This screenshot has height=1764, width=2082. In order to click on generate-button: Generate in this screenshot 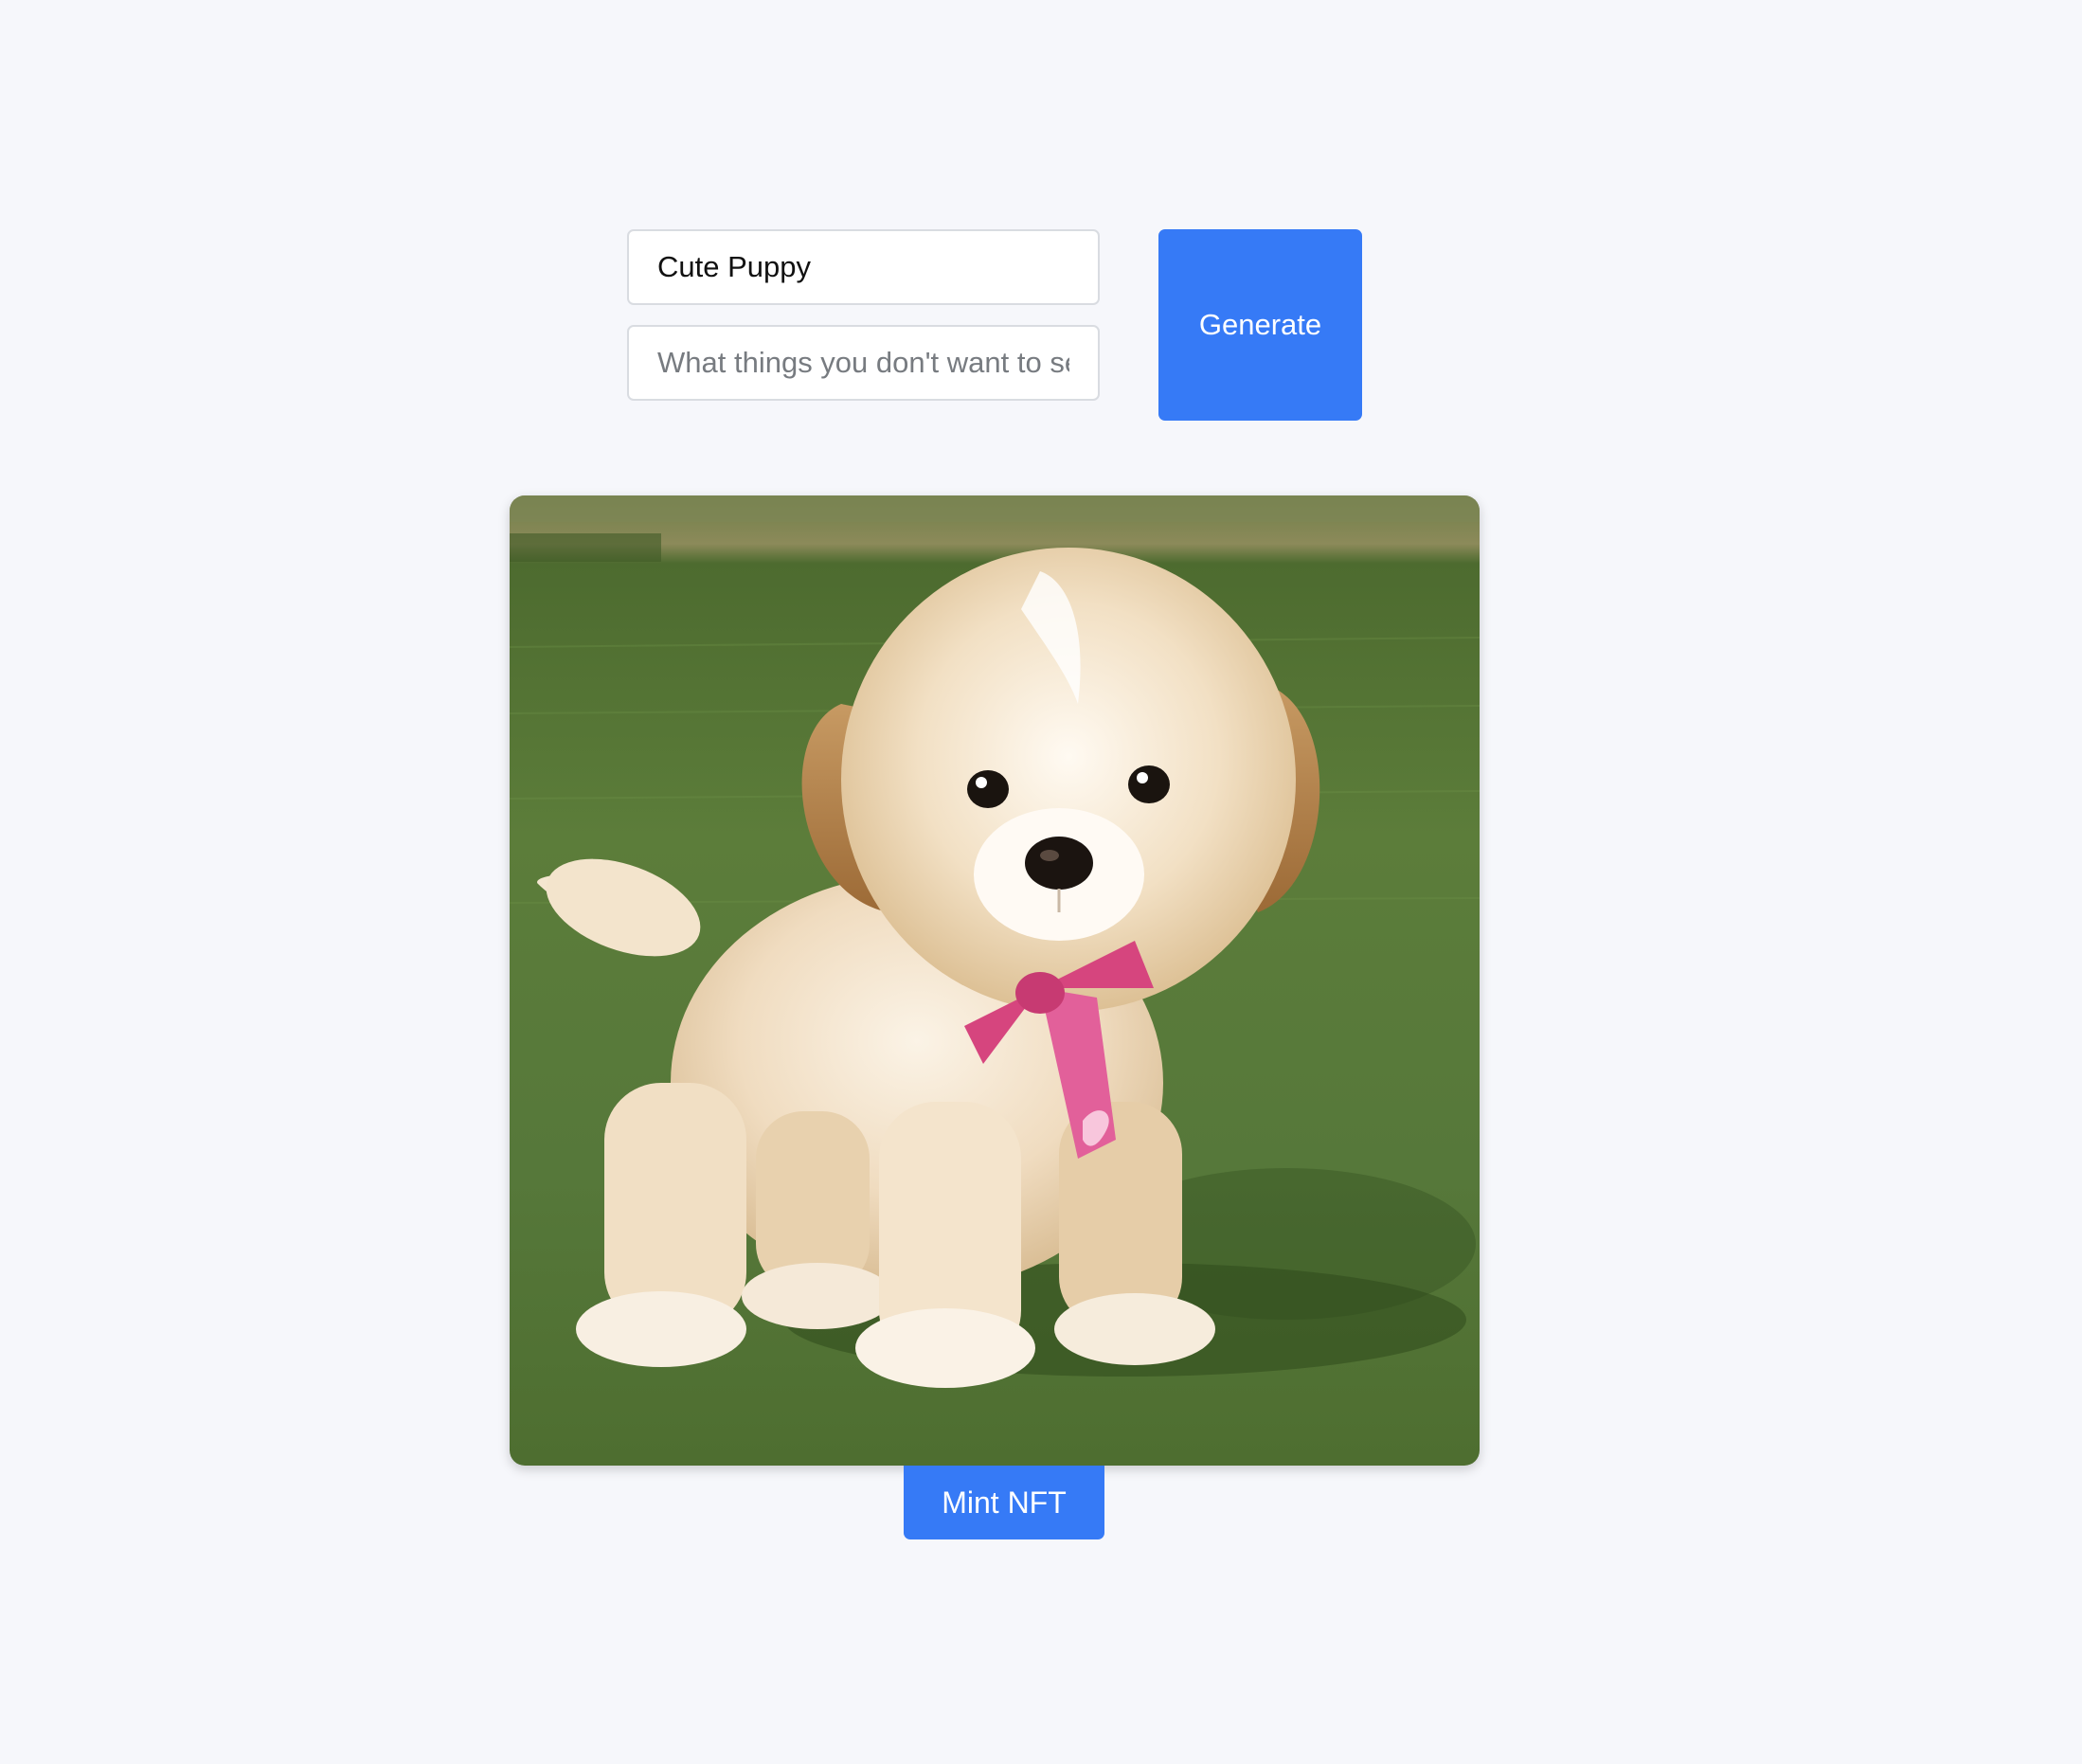, I will do `click(1260, 325)`.